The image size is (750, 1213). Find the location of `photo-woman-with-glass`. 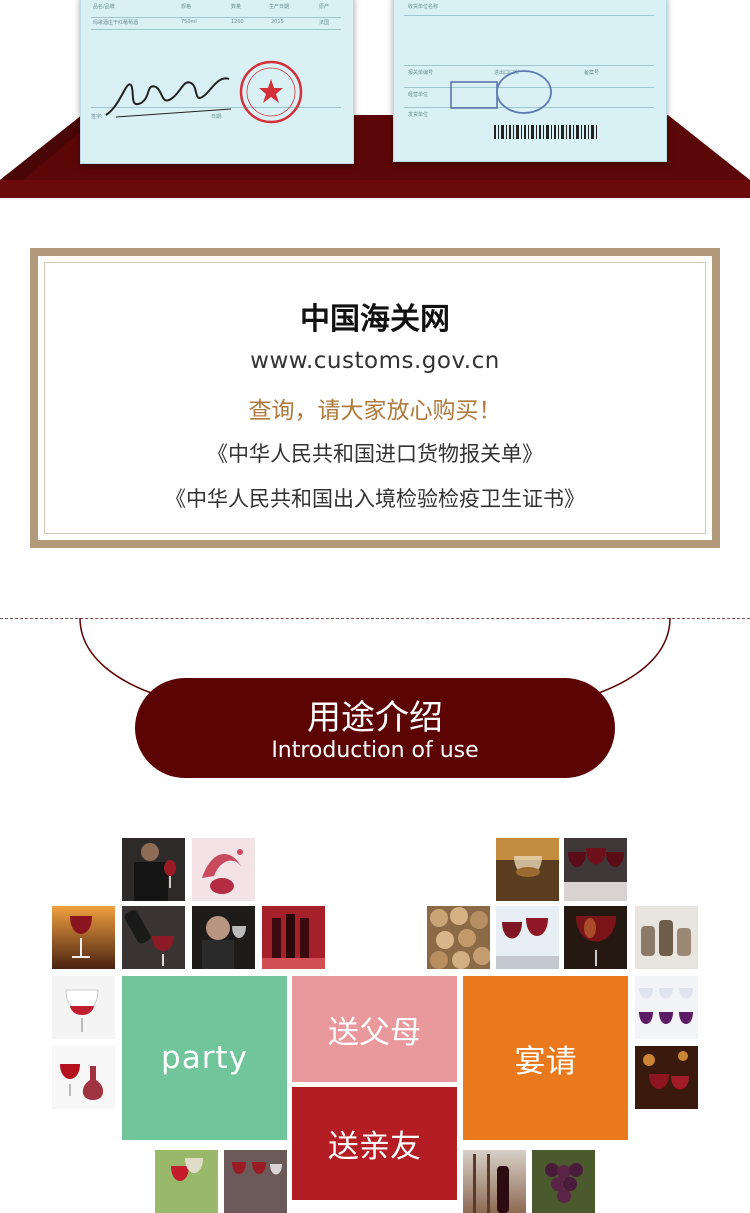

photo-woman-with-glass is located at coordinates (223, 937).